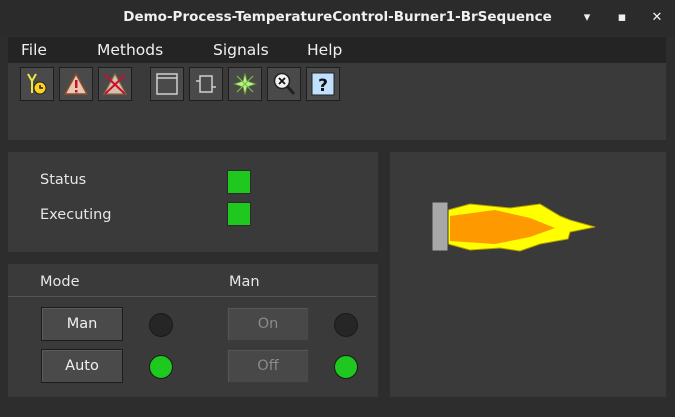  I want to click on auto-led, so click(161, 367).